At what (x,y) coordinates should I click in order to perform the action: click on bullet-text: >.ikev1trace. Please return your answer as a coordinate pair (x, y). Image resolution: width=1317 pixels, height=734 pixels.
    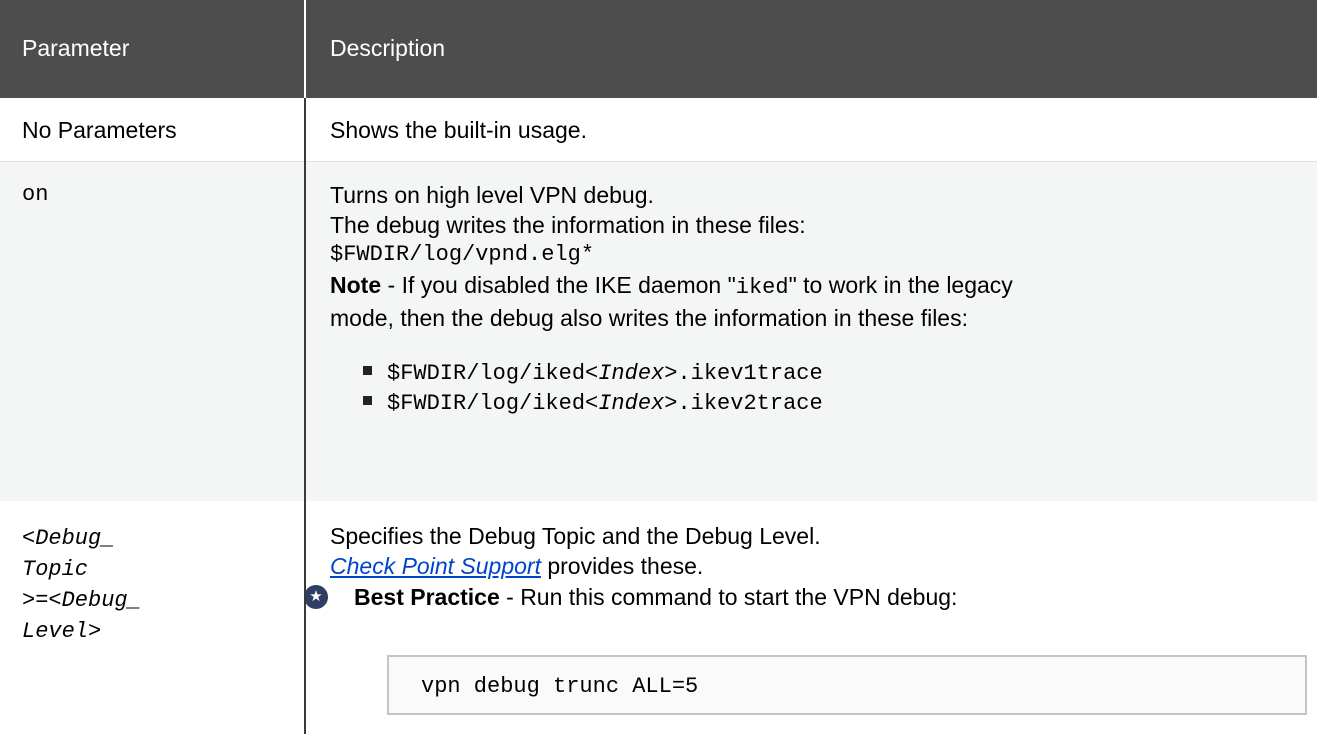
    Looking at the image, I should click on (743, 373).